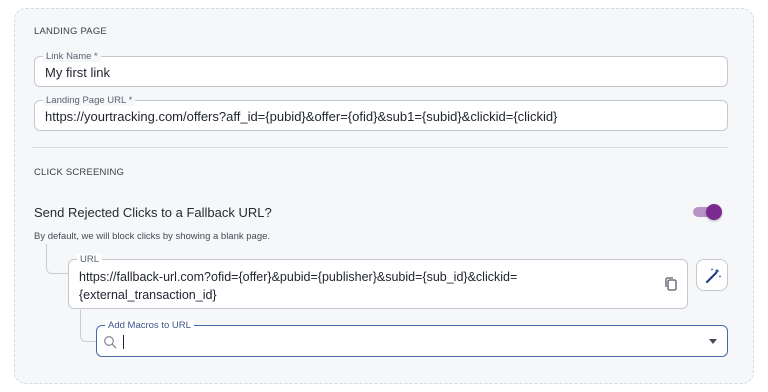  Describe the element at coordinates (110, 344) in the screenshot. I see `search-icon` at that location.